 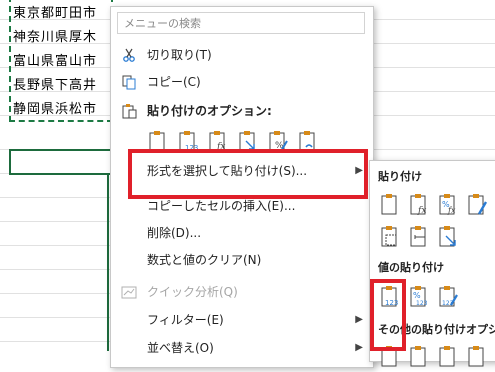 I want to click on paste-values-number-format-icon: % 123, so click(x=419, y=296).